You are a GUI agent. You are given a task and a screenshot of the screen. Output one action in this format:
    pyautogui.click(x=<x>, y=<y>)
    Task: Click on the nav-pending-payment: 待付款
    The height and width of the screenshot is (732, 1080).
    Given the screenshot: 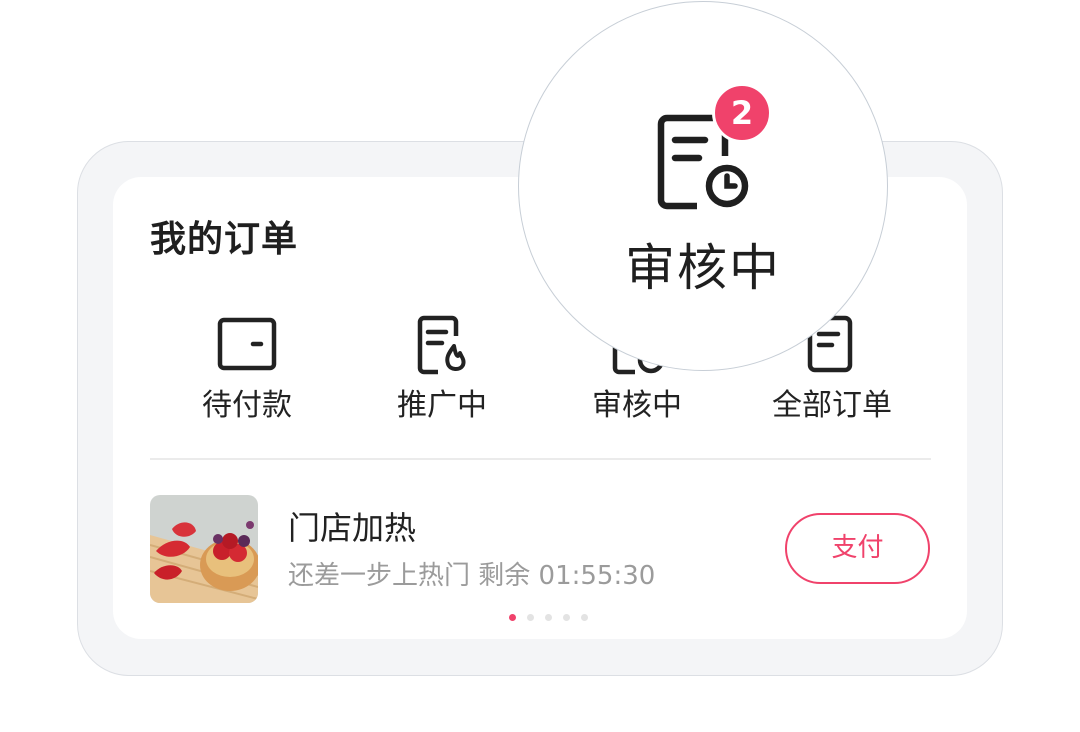 What is the action you would take?
    pyautogui.click(x=247, y=371)
    